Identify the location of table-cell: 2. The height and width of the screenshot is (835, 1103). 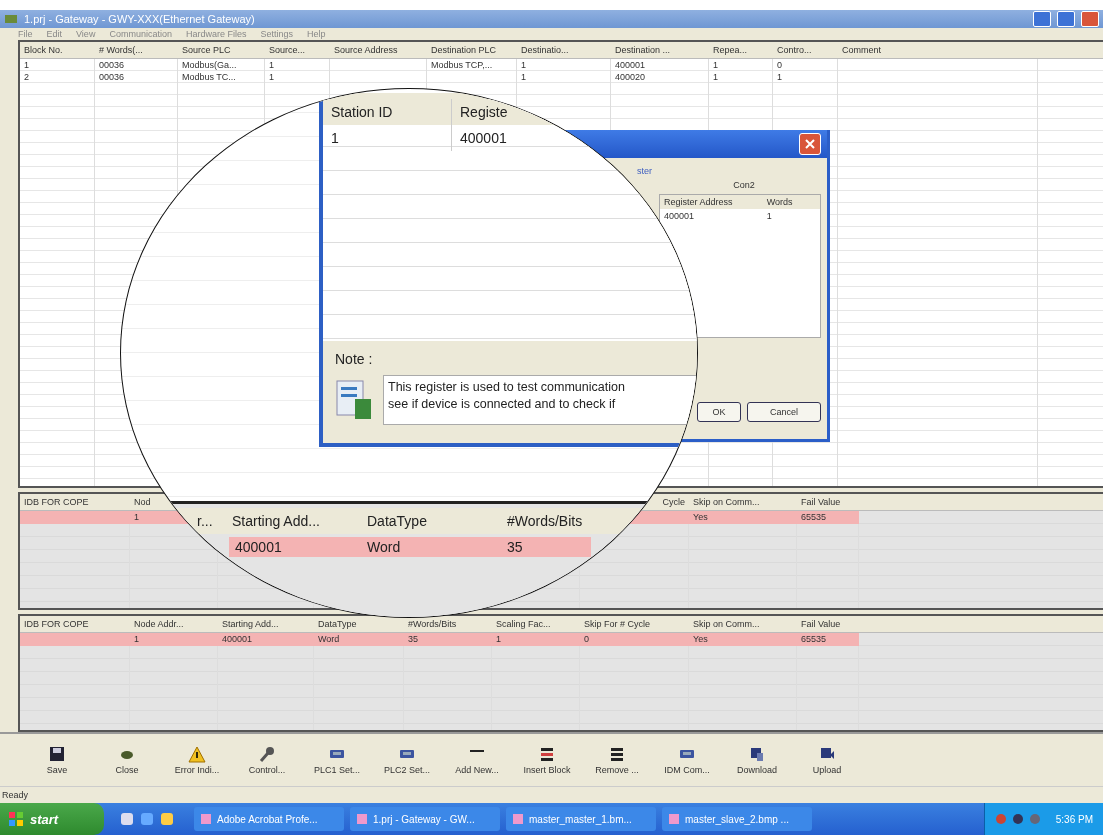
(26, 76).